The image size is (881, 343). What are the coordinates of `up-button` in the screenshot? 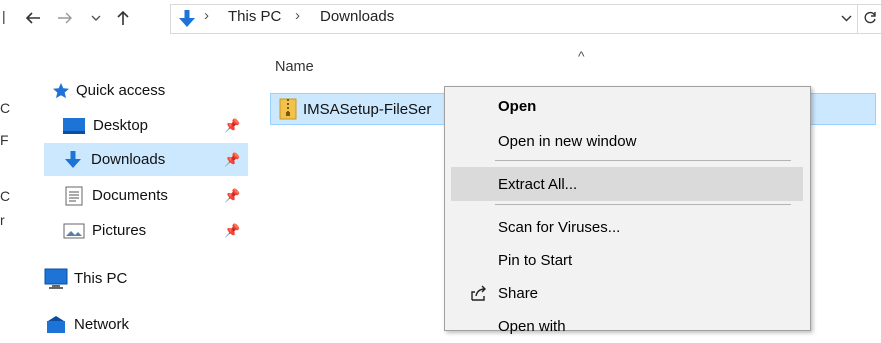 It's located at (123, 18).